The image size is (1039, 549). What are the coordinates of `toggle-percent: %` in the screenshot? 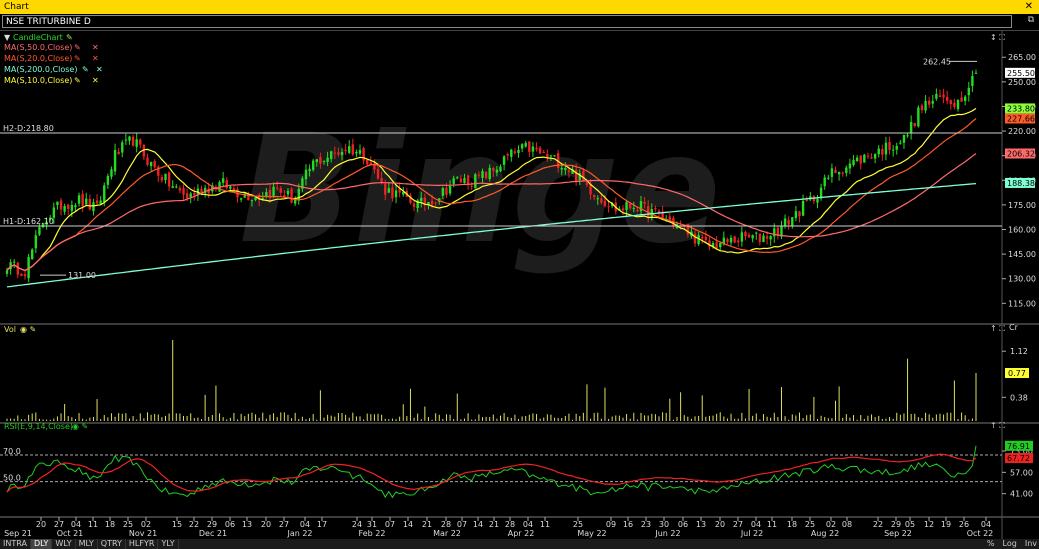 It's located at (991, 543).